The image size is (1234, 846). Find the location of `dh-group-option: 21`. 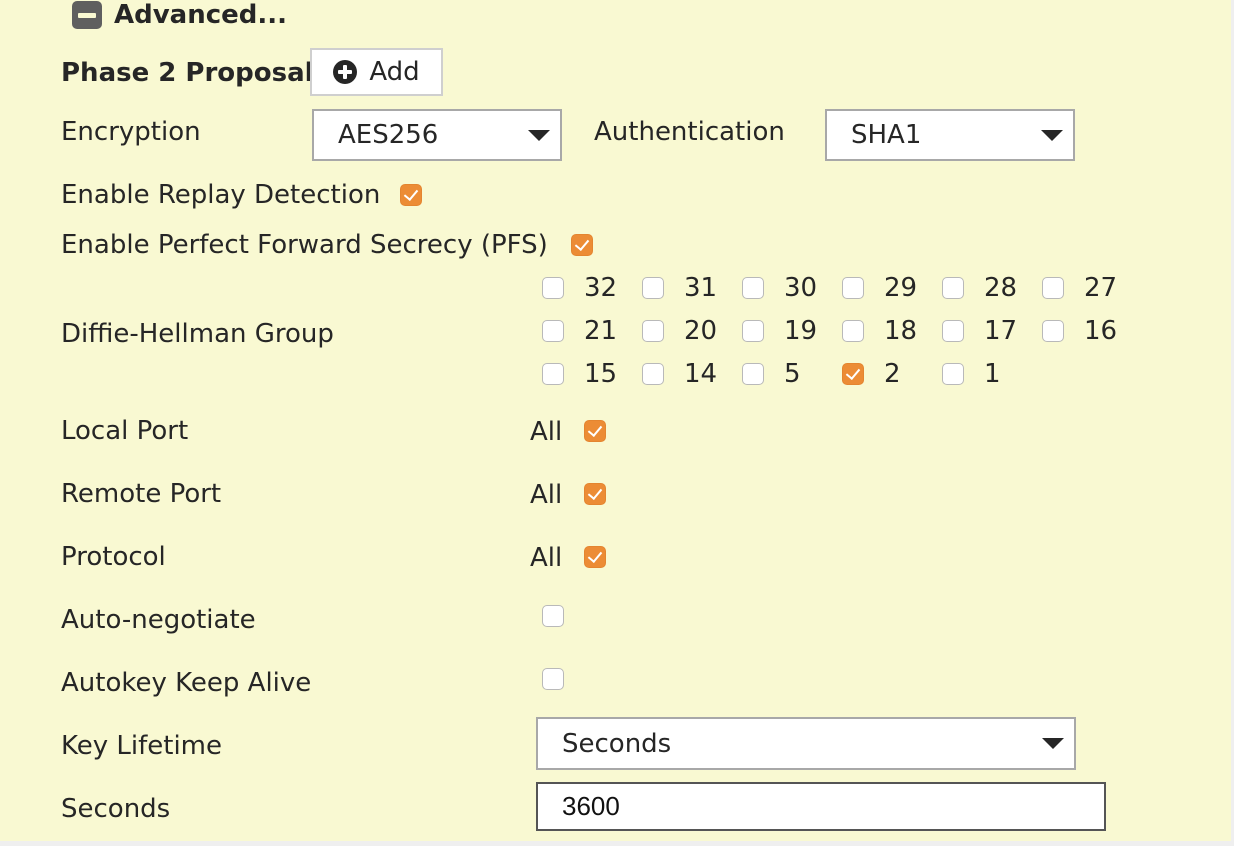

dh-group-option: 21 is located at coordinates (579, 331).